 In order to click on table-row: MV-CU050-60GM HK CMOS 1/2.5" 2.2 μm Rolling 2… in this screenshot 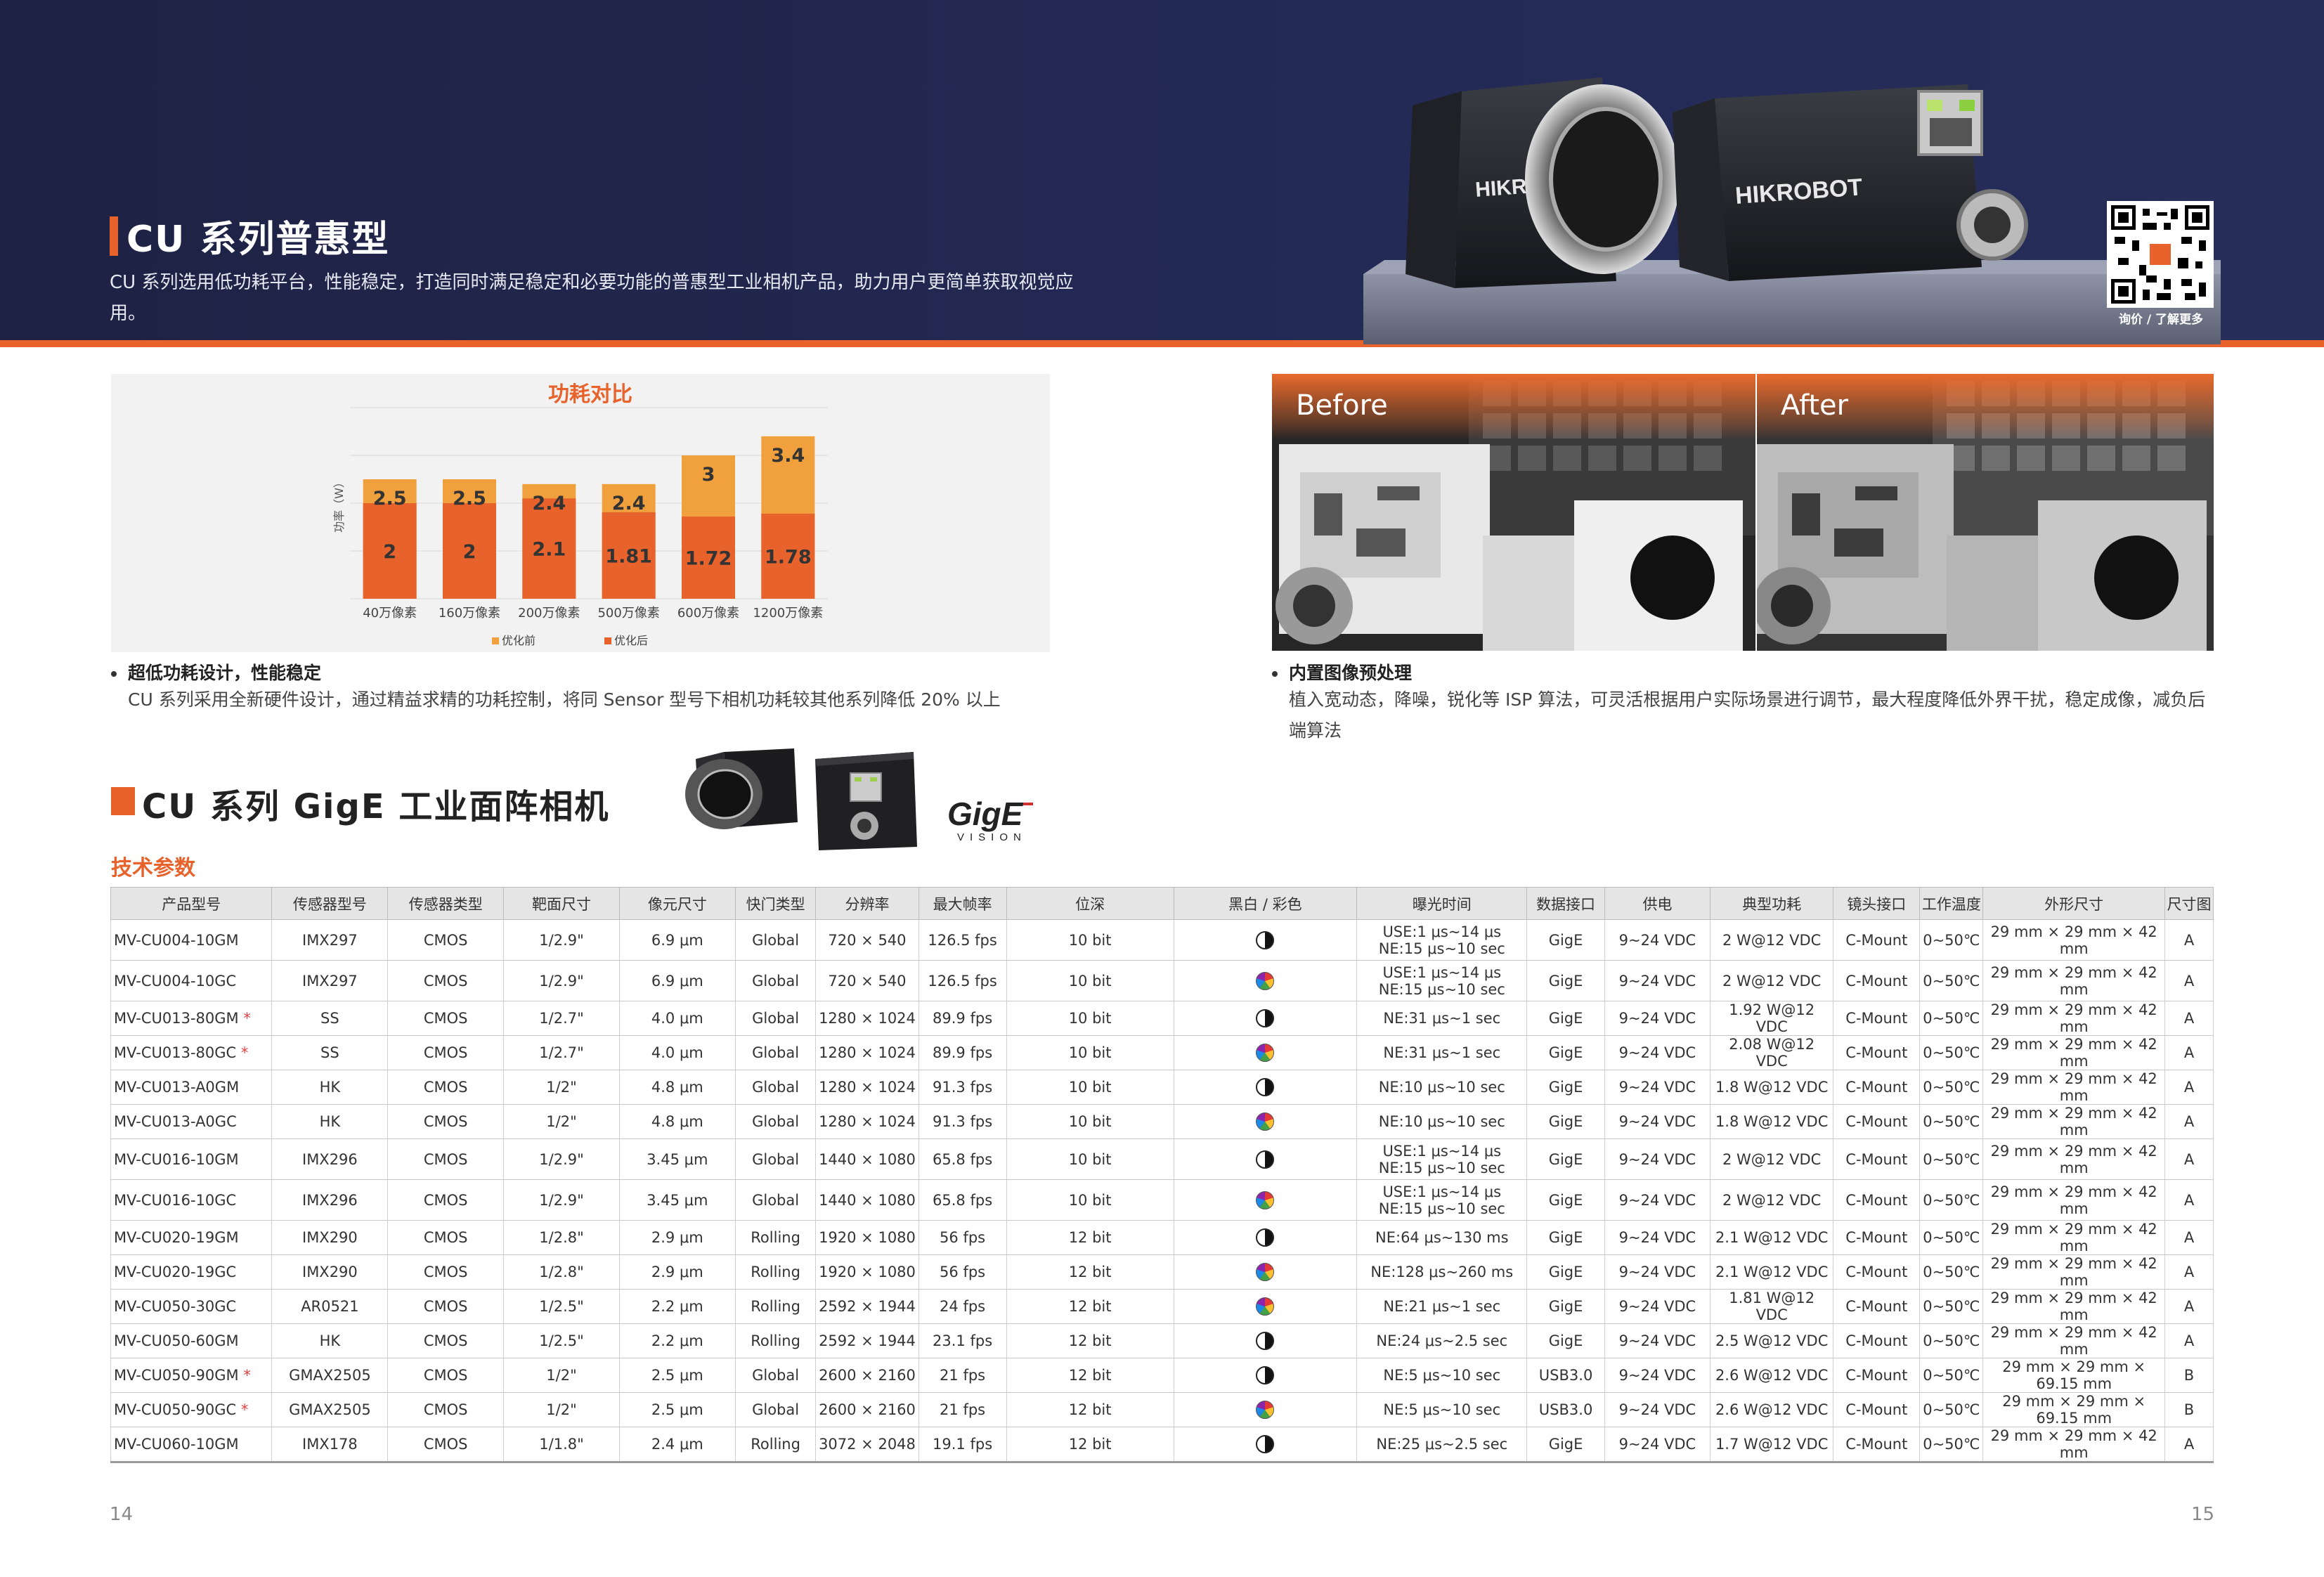, I will do `click(1162, 1340)`.